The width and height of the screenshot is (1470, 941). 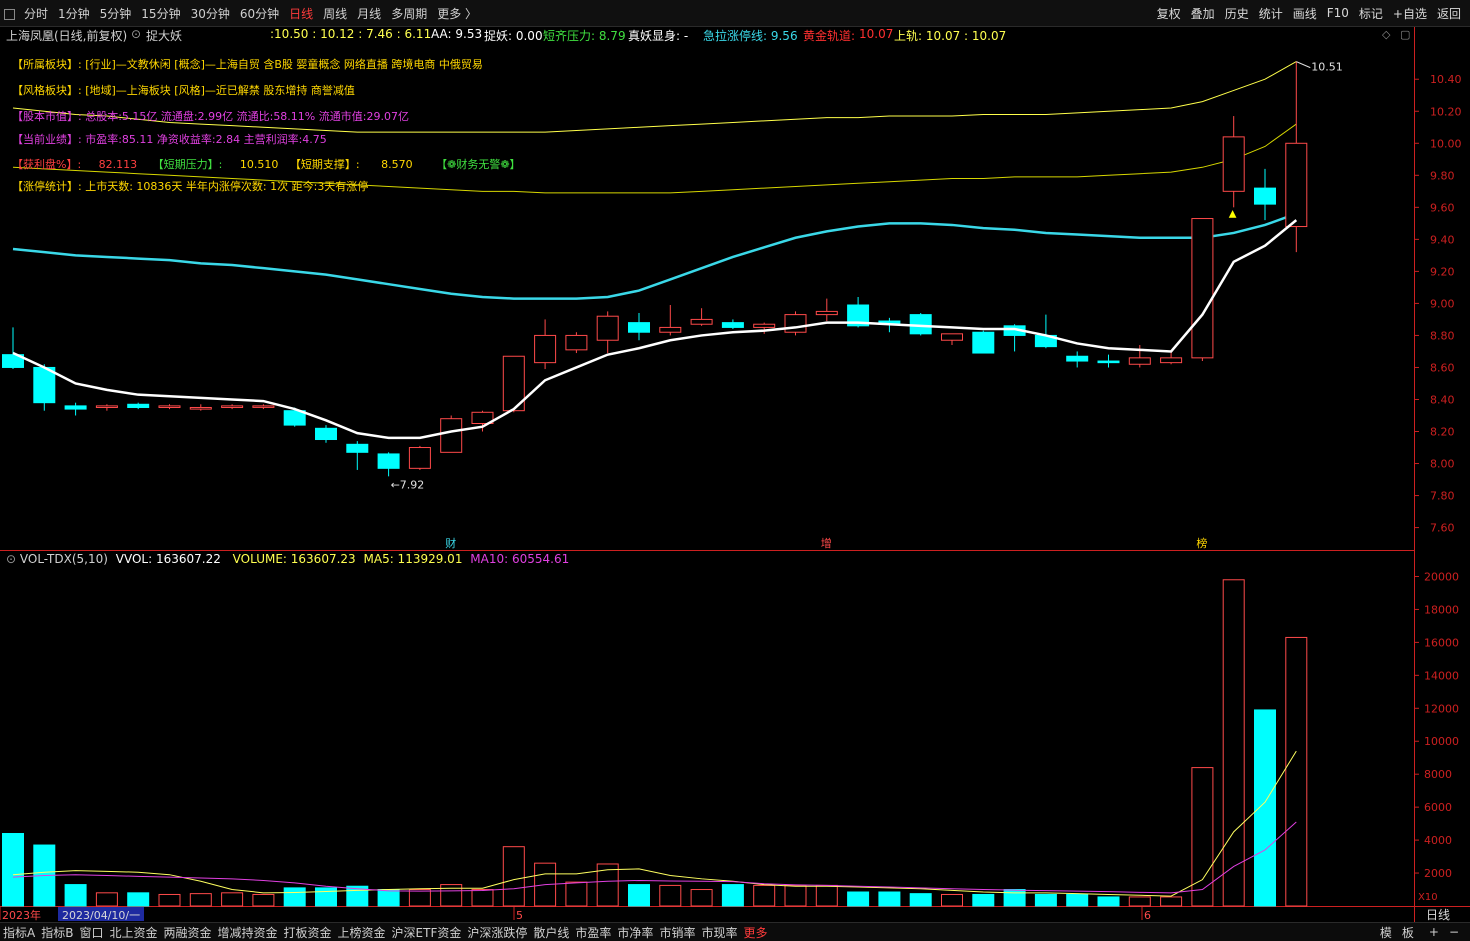 What do you see at coordinates (1441, 708) in the screenshot?
I see `volume-tick-label: 12000` at bounding box center [1441, 708].